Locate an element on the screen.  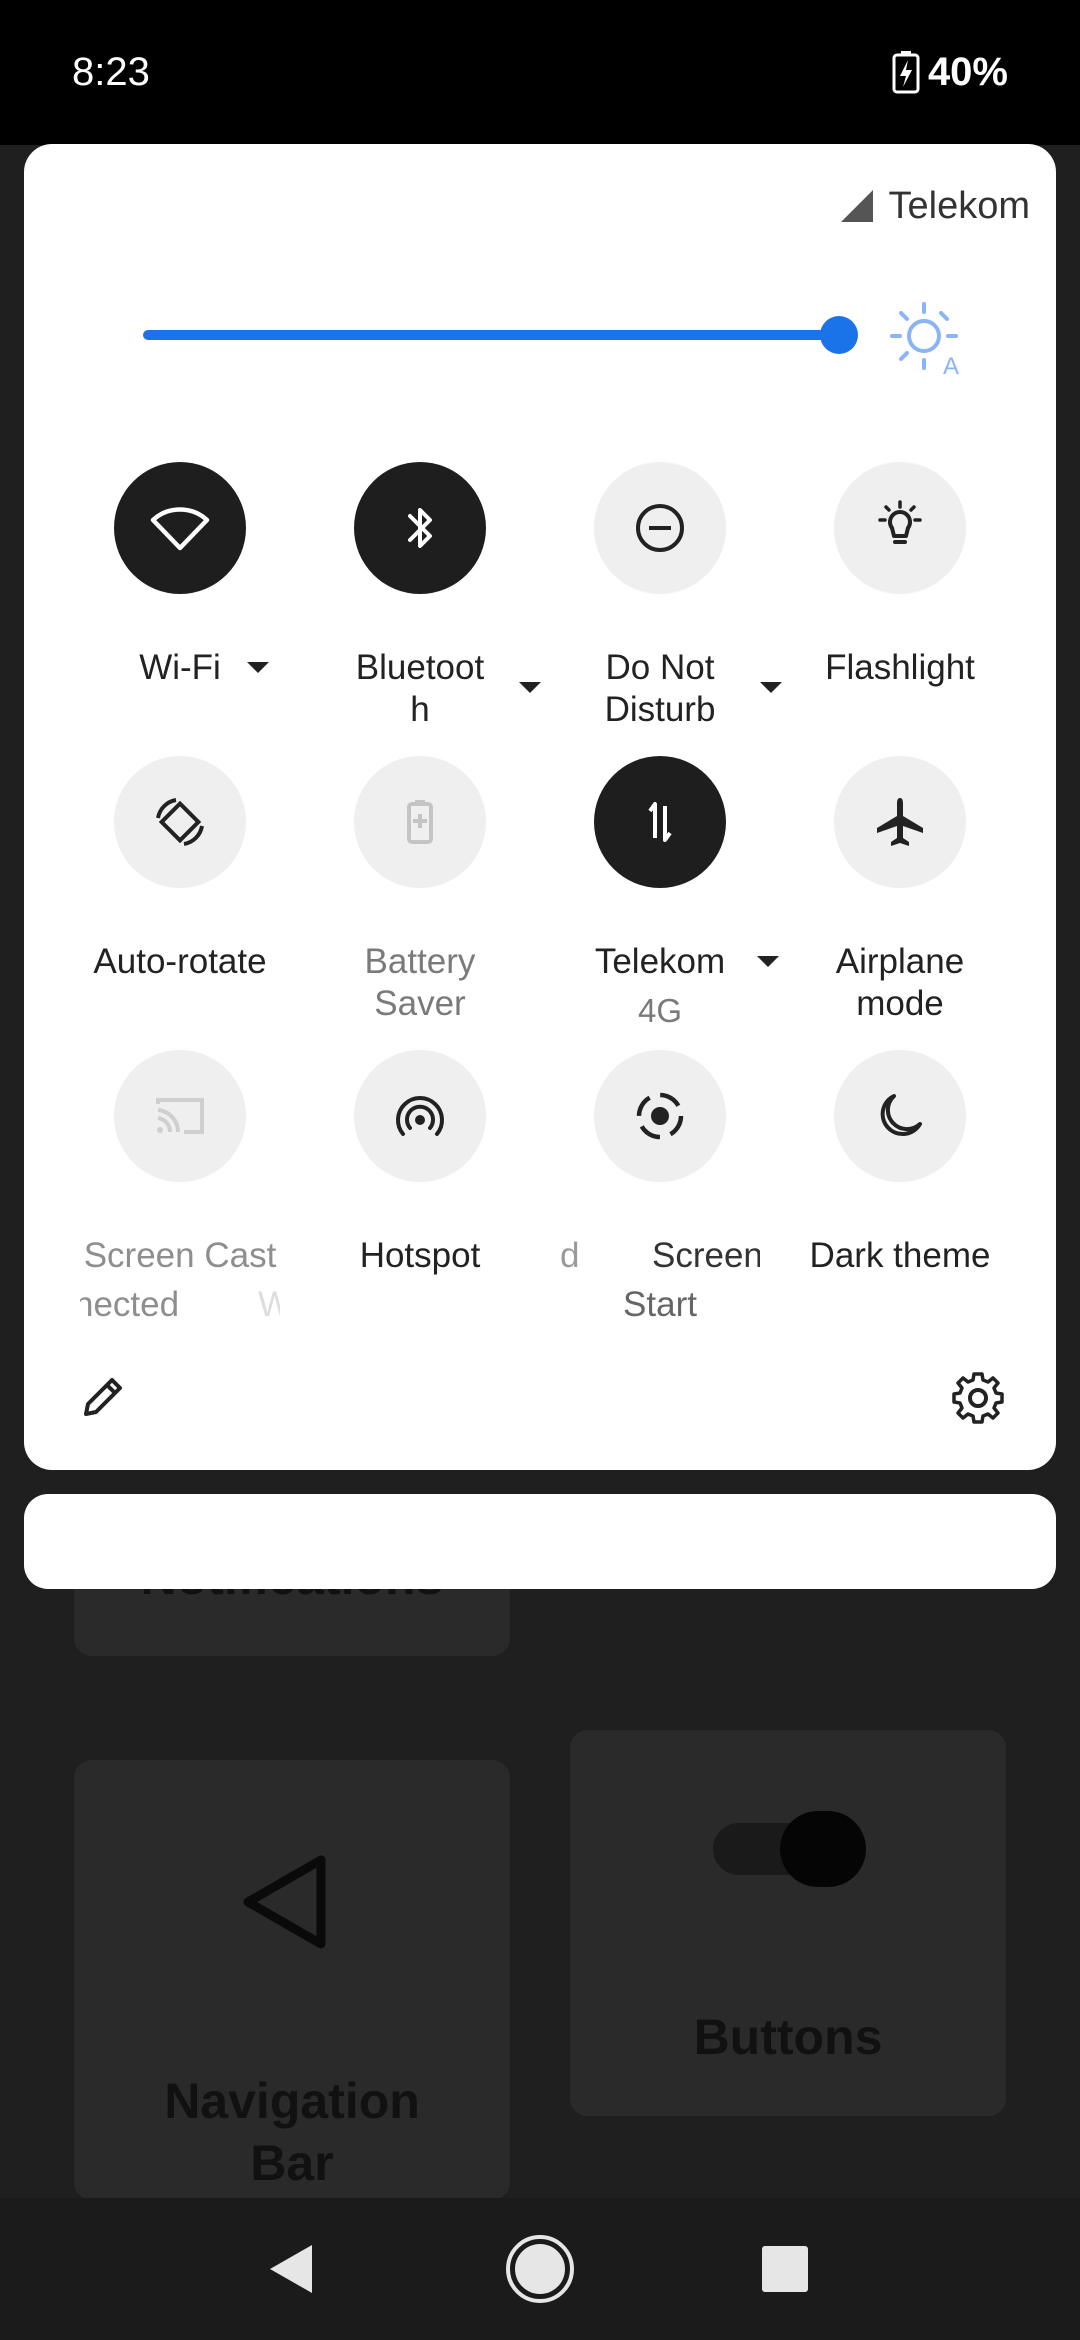
bg-card-buttons: Buttons is located at coordinates (788, 1923).